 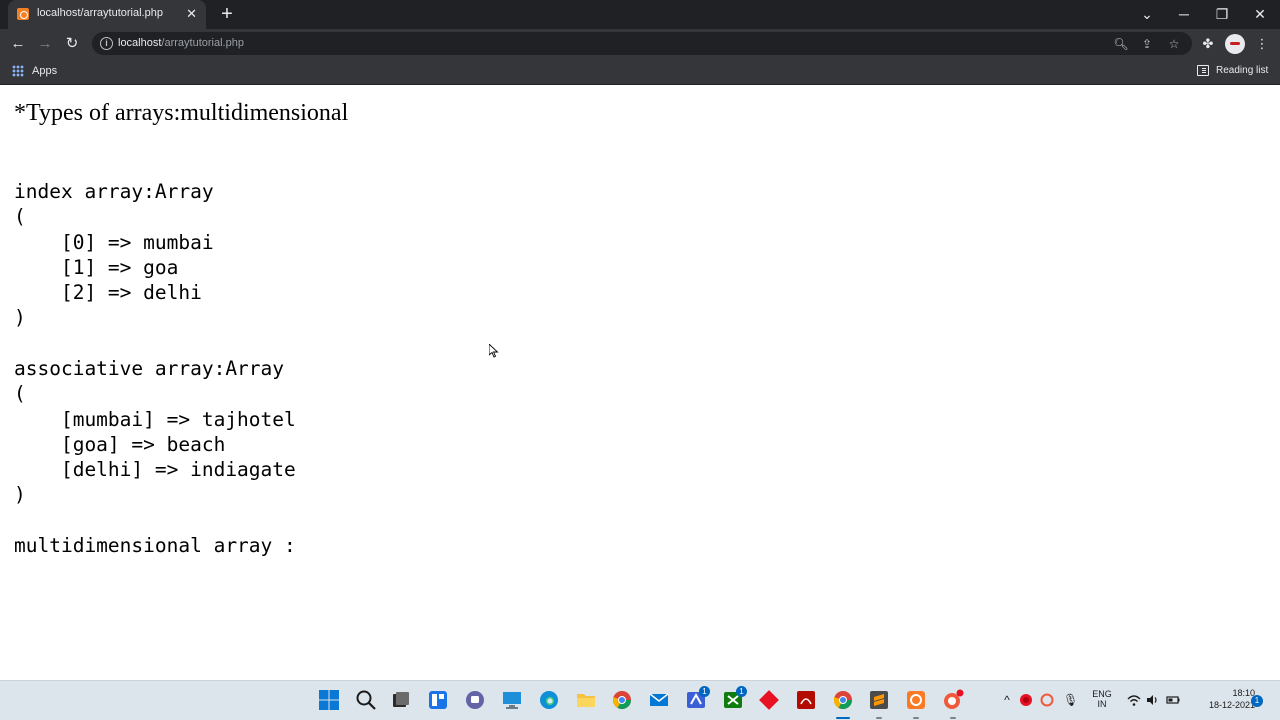 I want to click on address-bar: i localhost/arraytutorial.php 🔍︎ ⇪ ☆, so click(x=642, y=43).